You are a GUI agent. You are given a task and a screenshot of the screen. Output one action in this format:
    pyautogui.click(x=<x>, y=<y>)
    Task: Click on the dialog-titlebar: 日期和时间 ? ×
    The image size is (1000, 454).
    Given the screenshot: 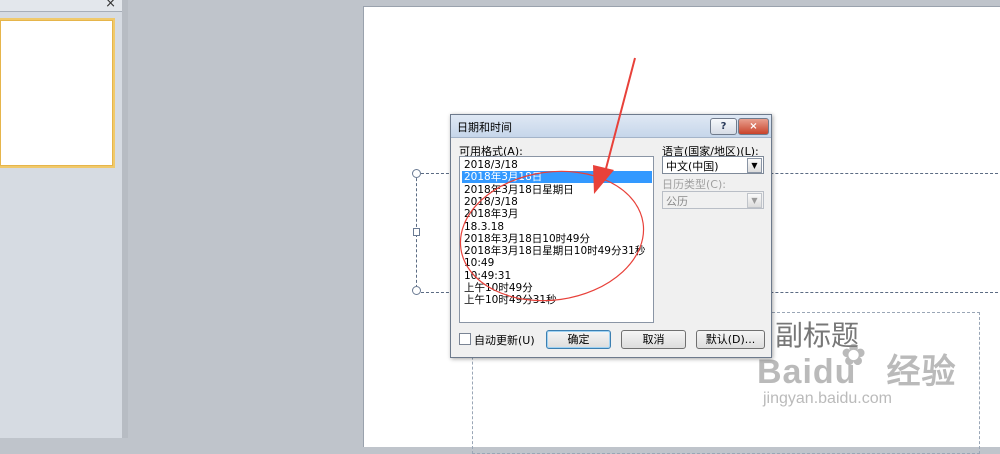 What is the action you would take?
    pyautogui.click(x=611, y=126)
    